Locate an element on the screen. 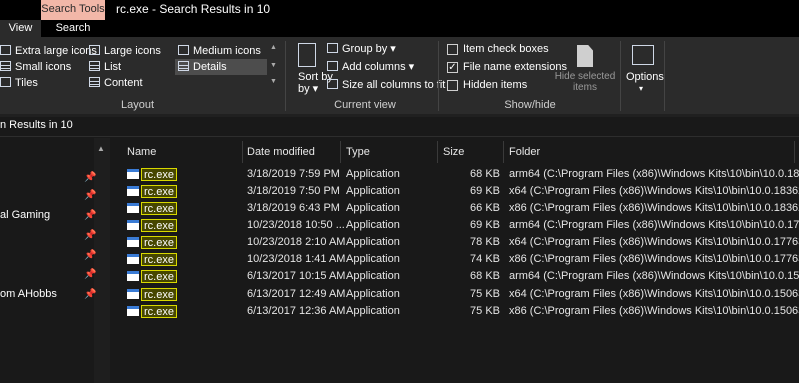 The height and width of the screenshot is (383, 799). add-columns-button: Add columns ▾ is located at coordinates (370, 67).